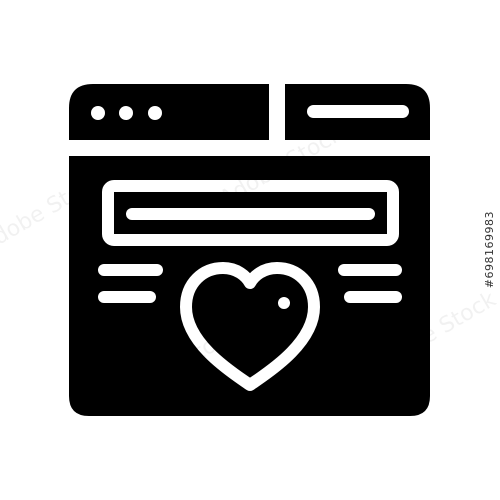 This screenshot has height=500, width=500. I want to click on address-bar-line, so click(358, 111).